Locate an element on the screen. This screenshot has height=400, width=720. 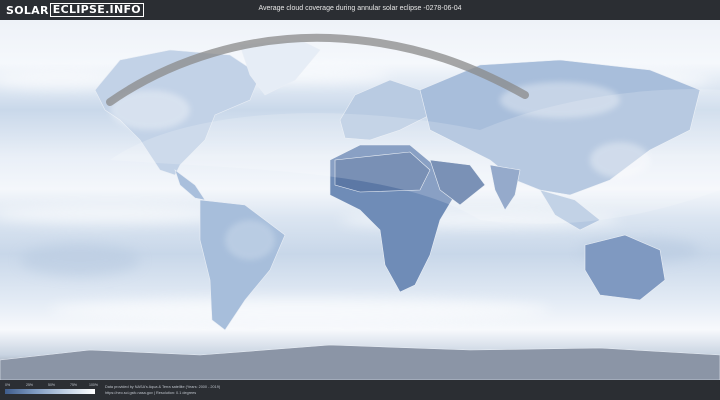
legend-tick-50: 50% is located at coordinates (52, 385).